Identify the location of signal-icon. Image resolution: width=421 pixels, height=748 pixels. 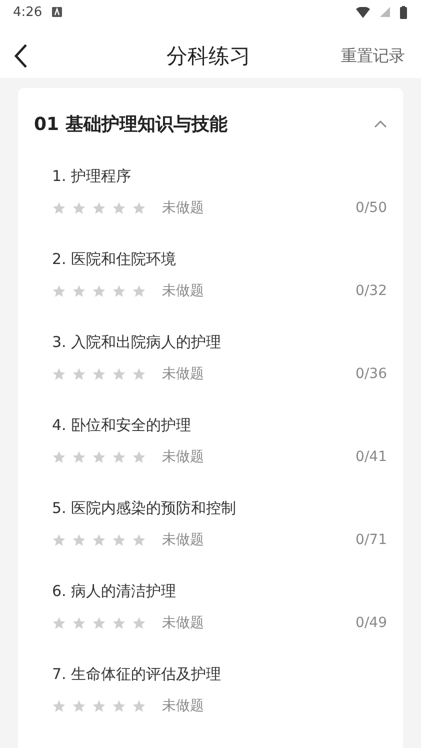
(385, 12).